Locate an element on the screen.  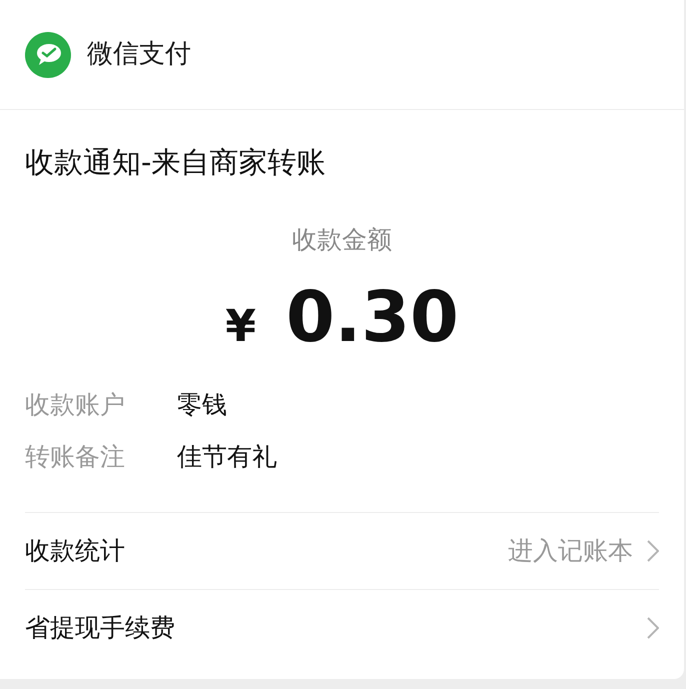
amount-value: 0.30 is located at coordinates (372, 317).